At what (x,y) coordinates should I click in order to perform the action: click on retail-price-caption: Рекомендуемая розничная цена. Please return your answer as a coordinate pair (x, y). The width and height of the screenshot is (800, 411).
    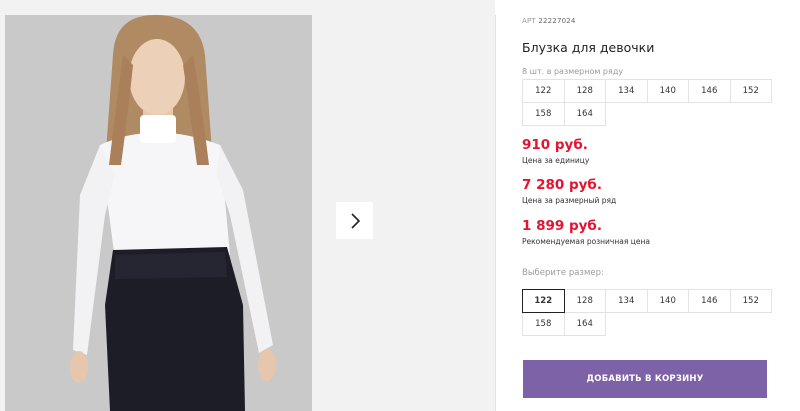
    Looking at the image, I should click on (586, 241).